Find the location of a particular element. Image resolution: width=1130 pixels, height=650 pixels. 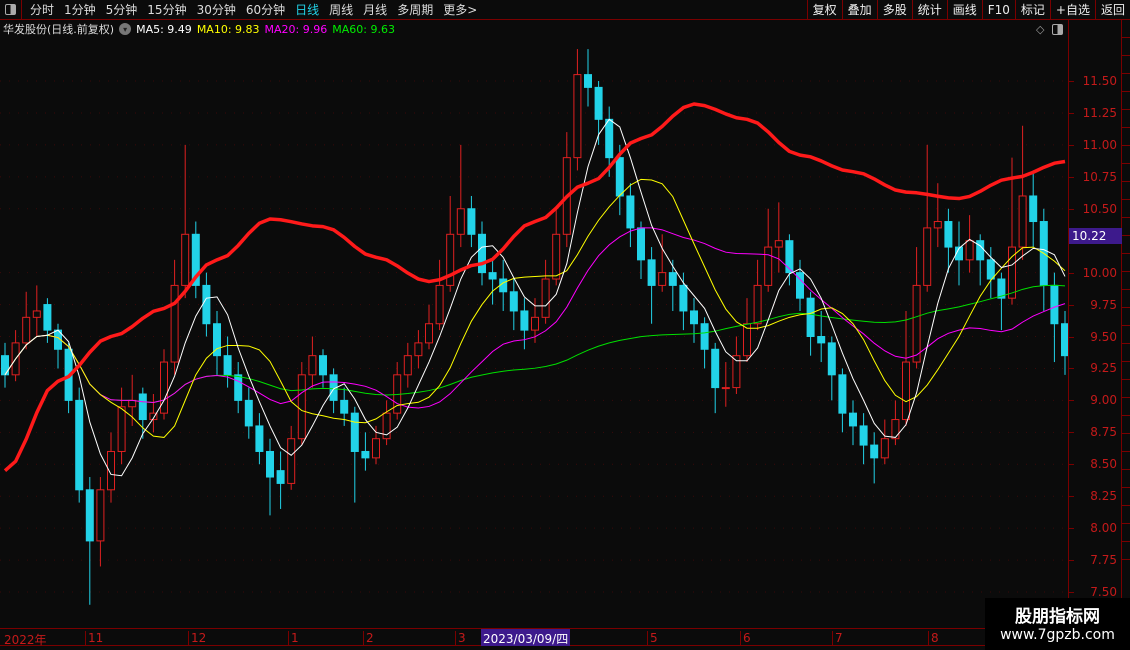

period-tab: 周线 is located at coordinates (341, 9).